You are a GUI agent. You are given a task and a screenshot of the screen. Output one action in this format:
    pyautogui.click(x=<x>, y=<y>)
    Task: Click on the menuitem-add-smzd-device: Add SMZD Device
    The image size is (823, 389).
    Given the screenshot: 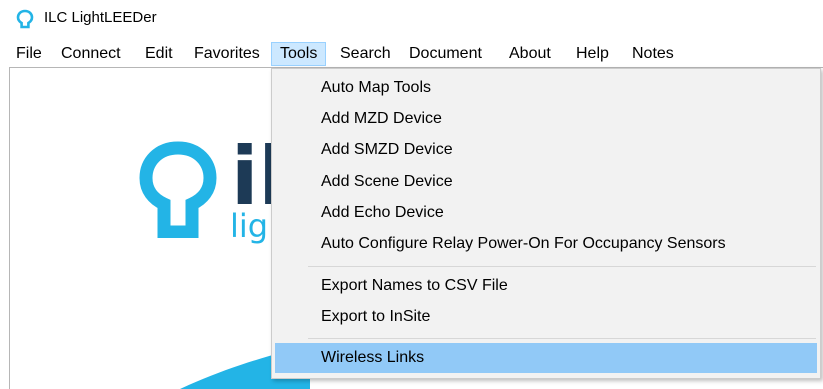 What is the action you would take?
    pyautogui.click(x=546, y=150)
    